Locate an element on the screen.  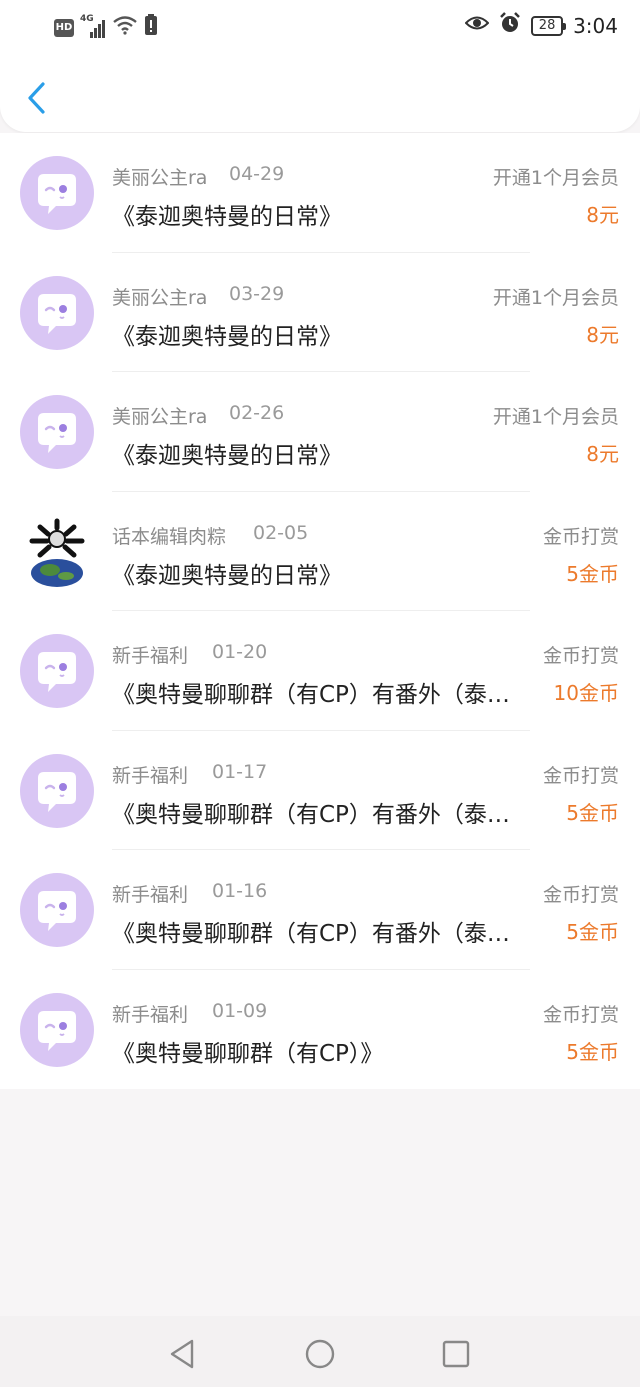
wifi-icon is located at coordinates (125, 27).